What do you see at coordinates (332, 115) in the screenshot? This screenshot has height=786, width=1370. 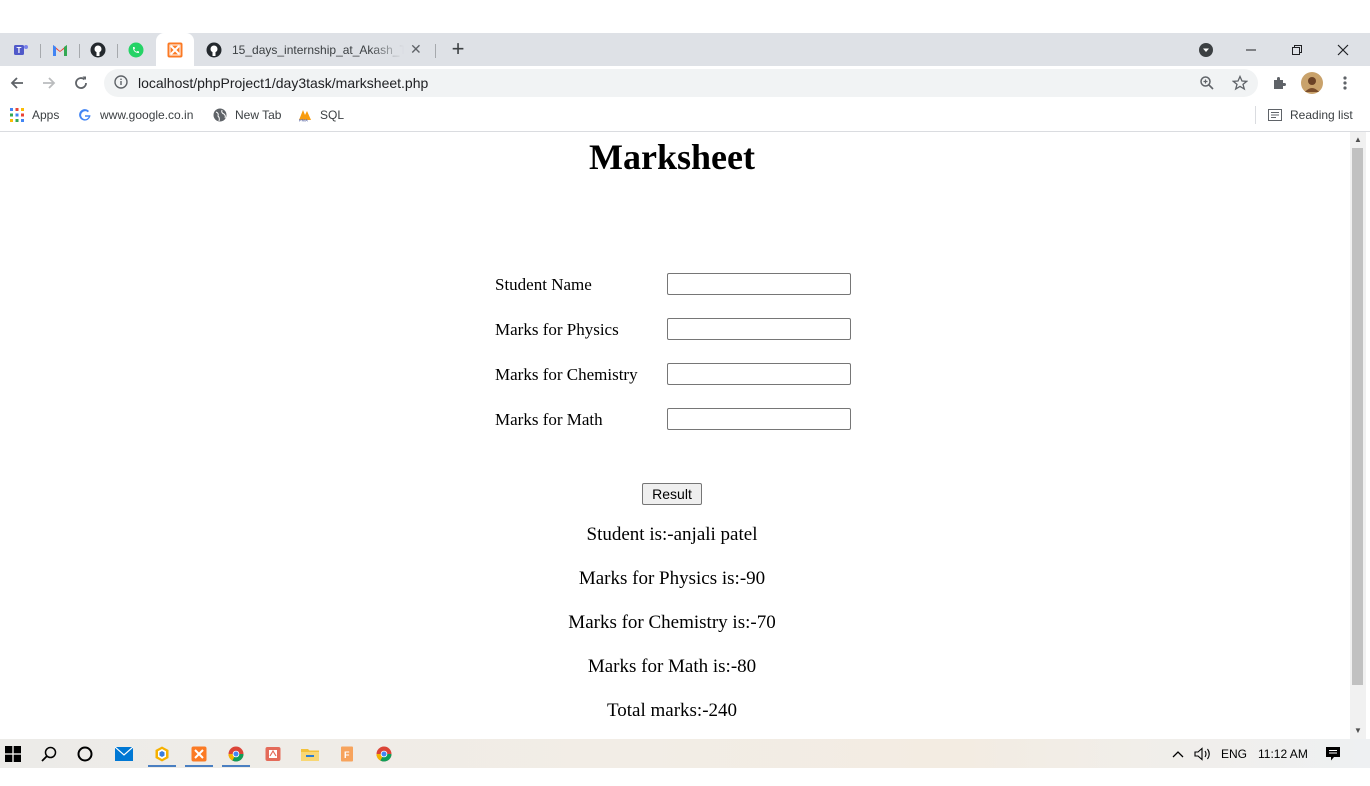 I see `bookmark-label: SQL` at bounding box center [332, 115].